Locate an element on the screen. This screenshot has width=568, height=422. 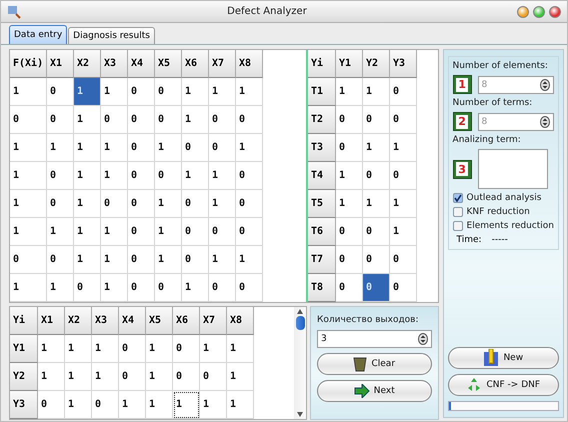
row-header: T6 is located at coordinates (322, 232).